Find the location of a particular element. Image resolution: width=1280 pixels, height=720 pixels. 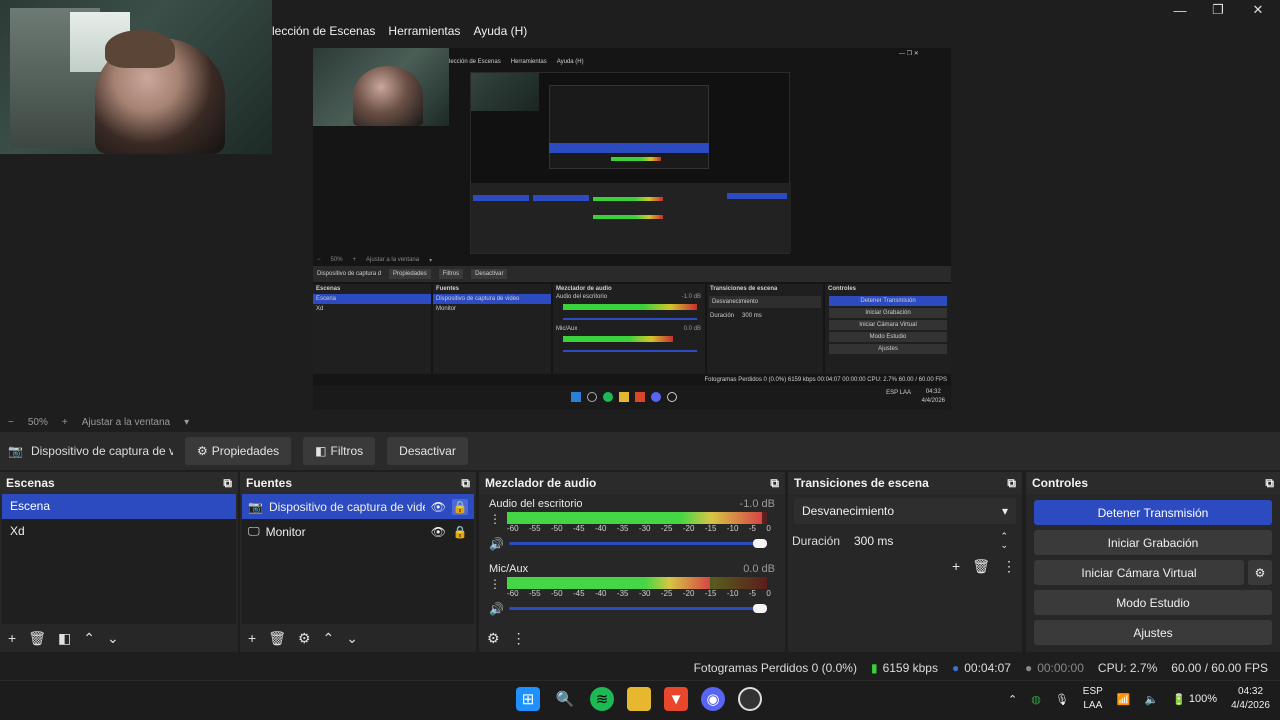

restore-button: ❐ is located at coordinates (1218, 10).